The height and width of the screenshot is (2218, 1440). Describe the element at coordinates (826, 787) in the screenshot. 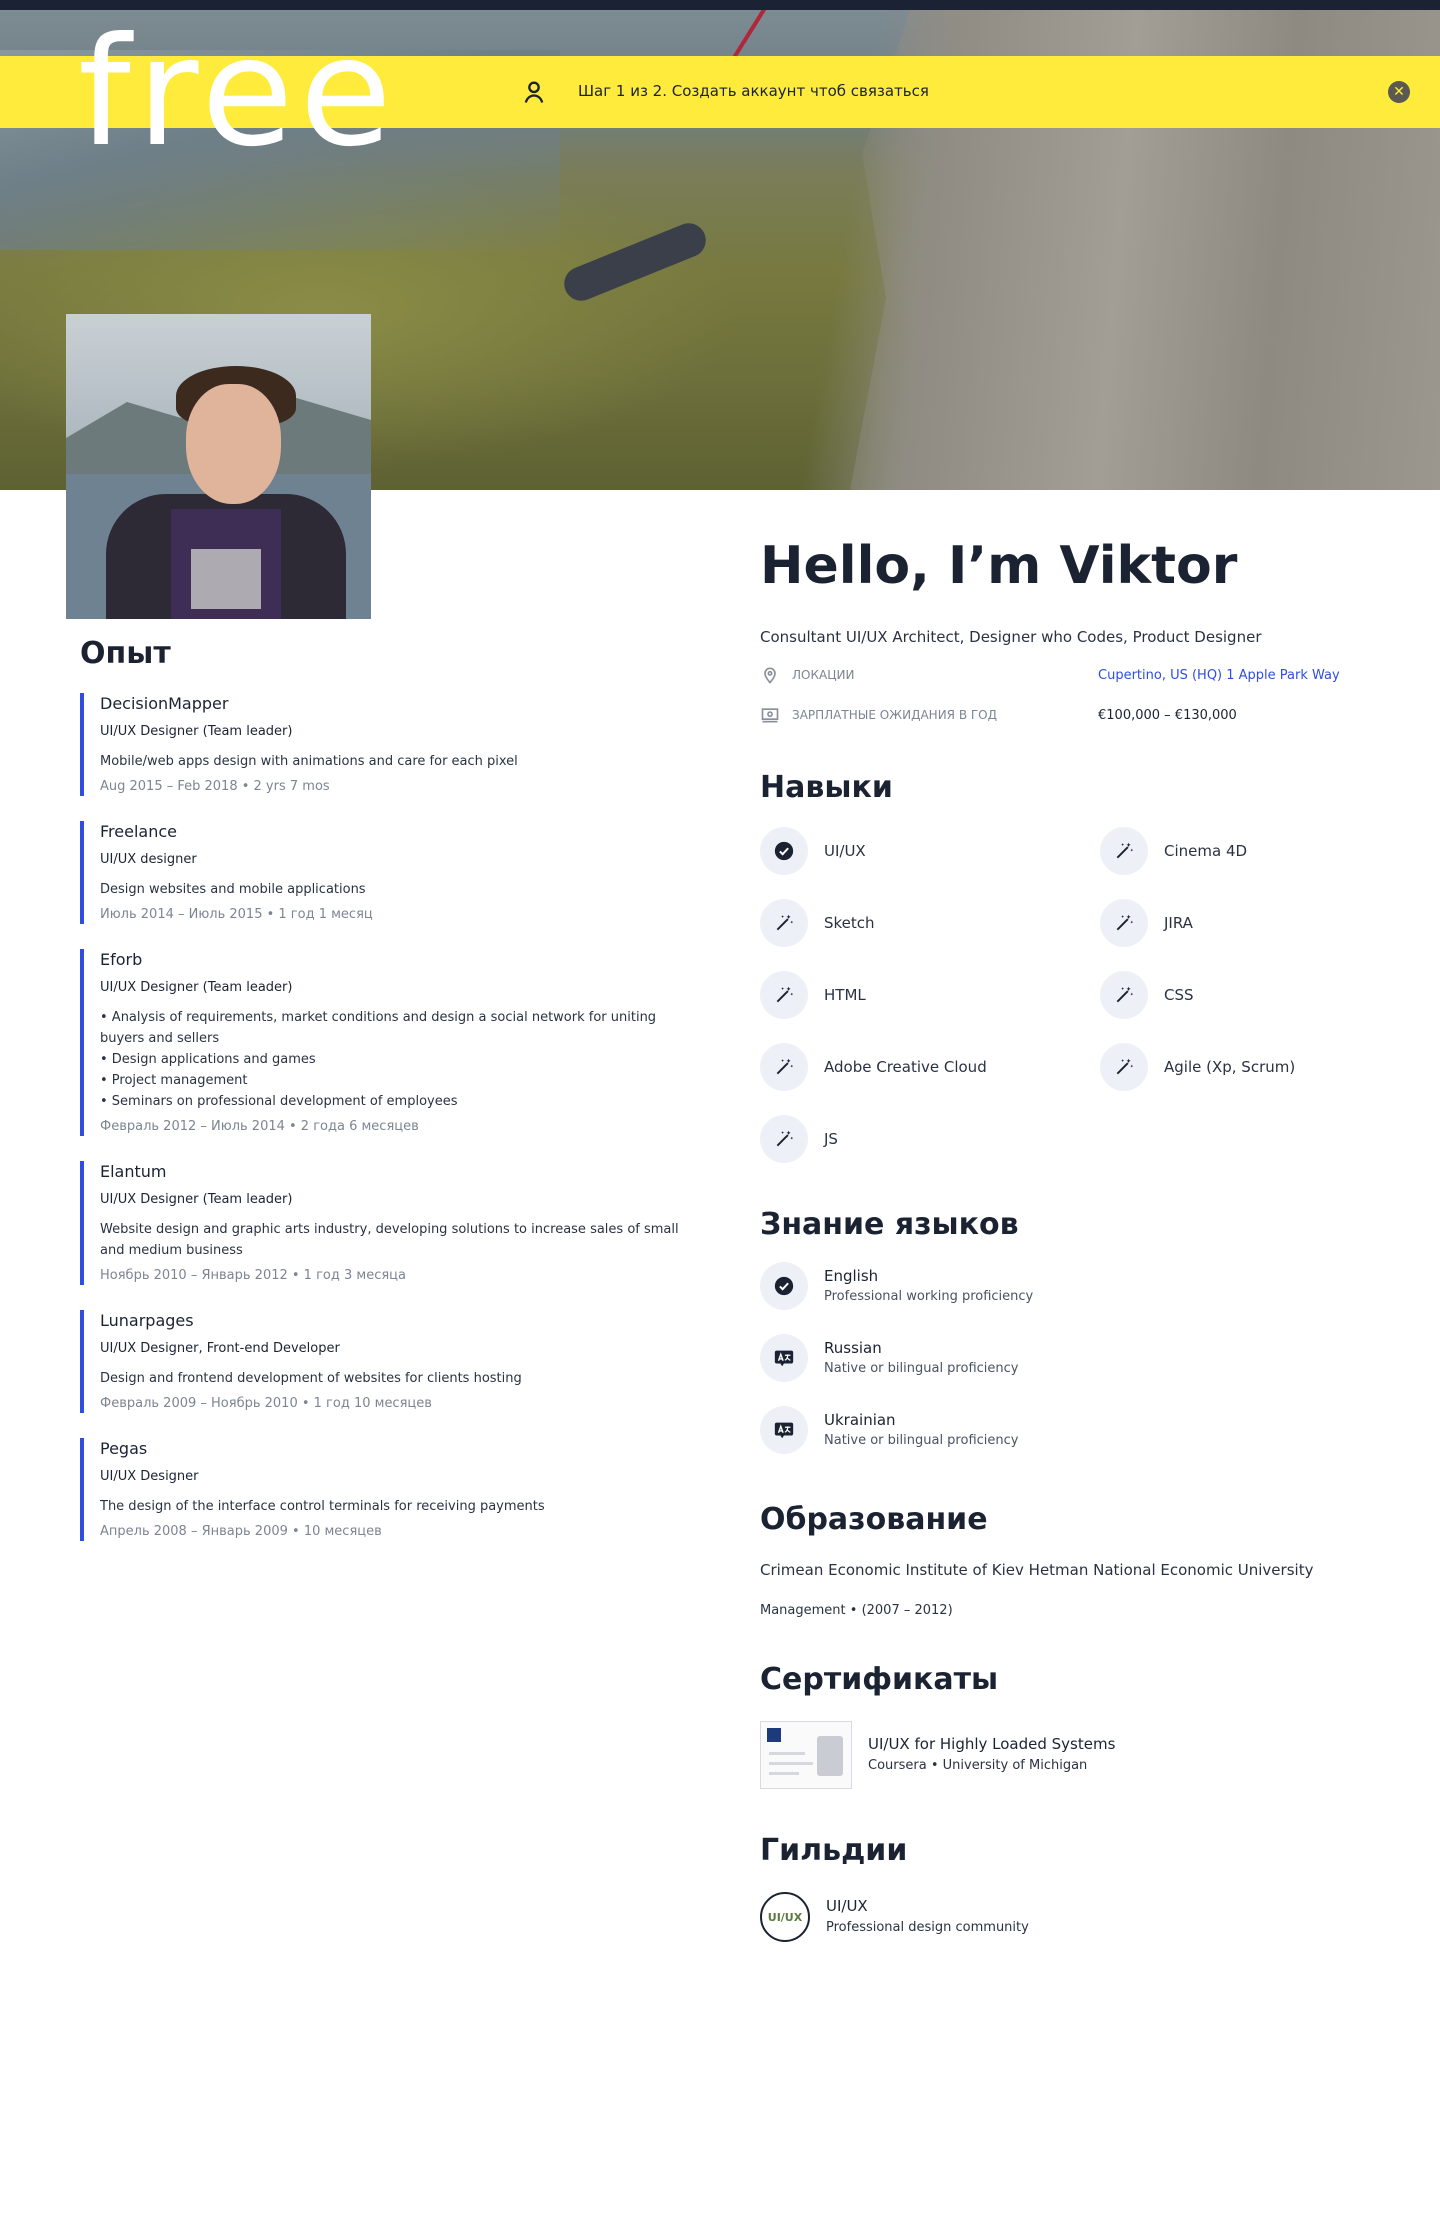

I see `skills-heading: Навыки` at that location.